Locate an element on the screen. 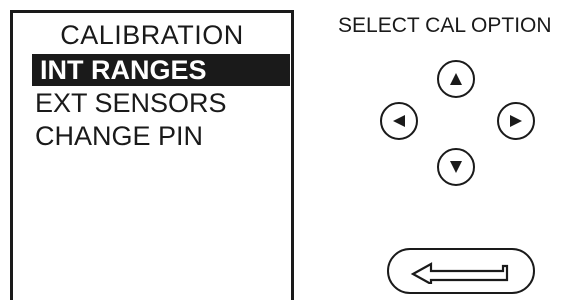 The height and width of the screenshot is (300, 585). down-button is located at coordinates (456, 167).